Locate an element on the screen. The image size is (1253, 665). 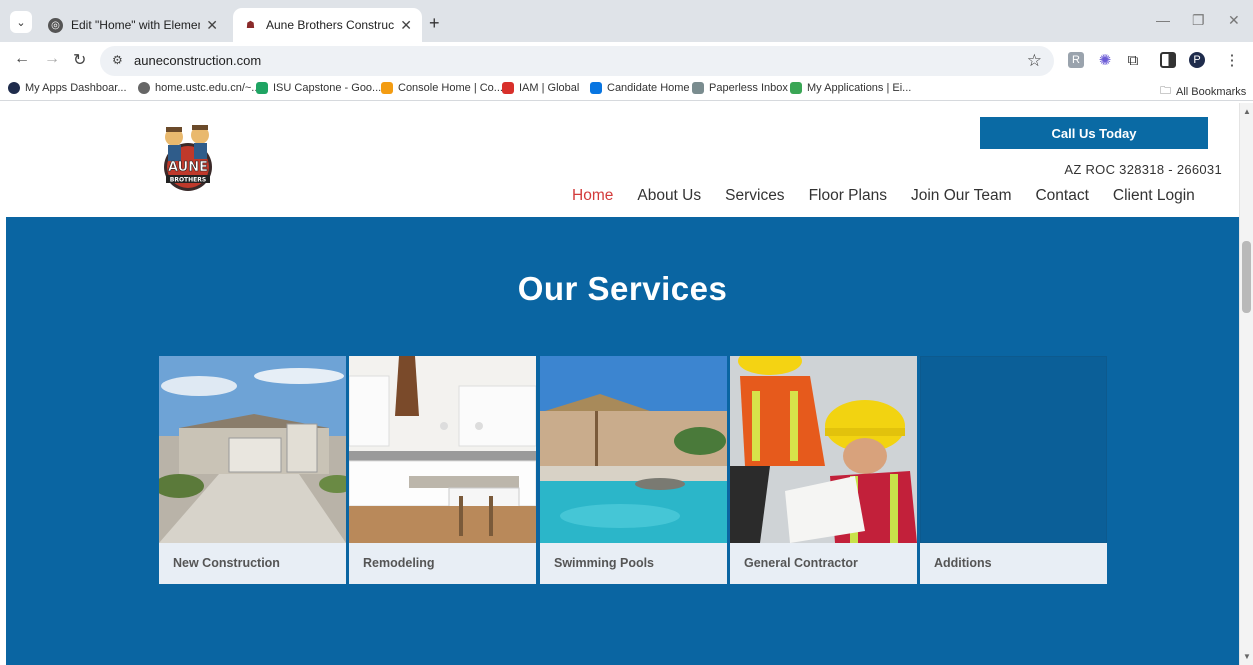
tab-search-button: ⌄ is located at coordinates (21, 22).